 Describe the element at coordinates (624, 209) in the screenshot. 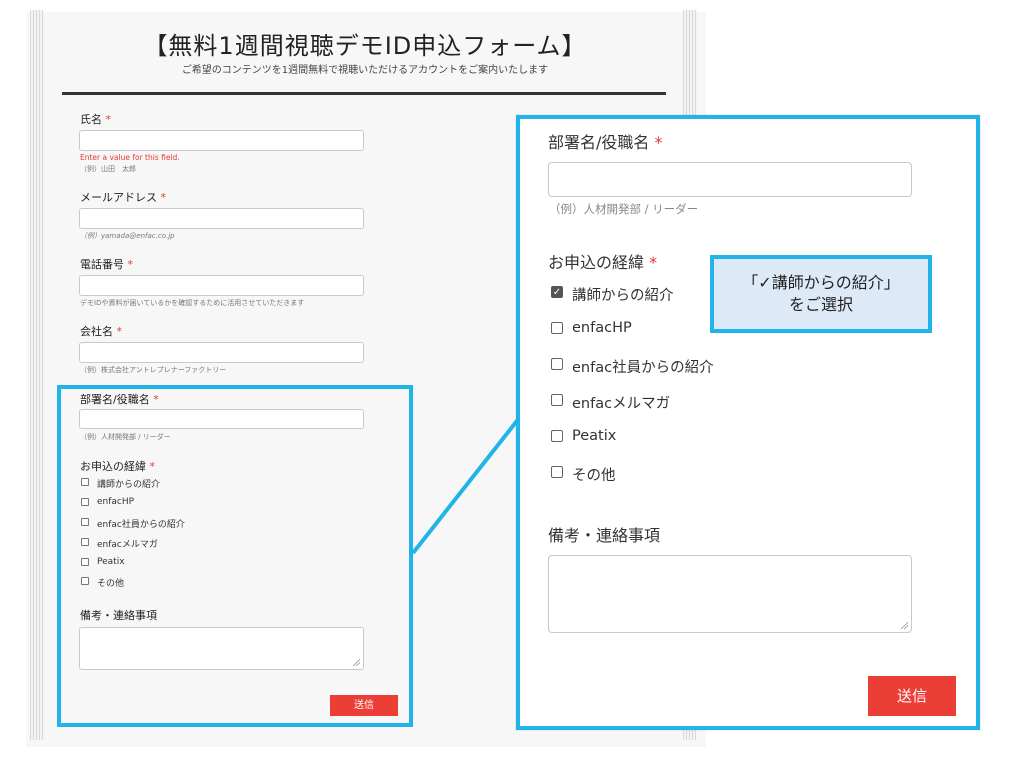

I see `zoom-department-hint: （例）人材開発部 / リーダー` at that location.